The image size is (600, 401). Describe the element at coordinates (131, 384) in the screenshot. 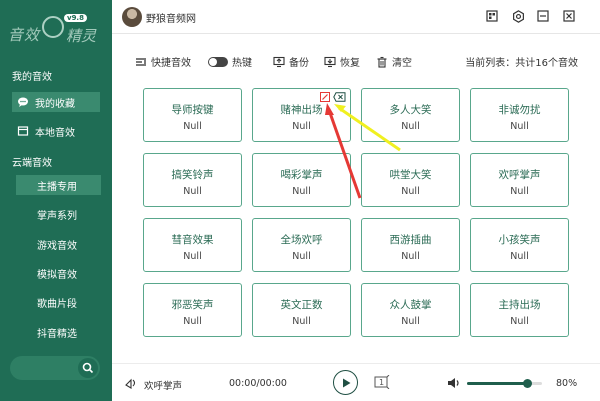

I see `music-note-icon` at that location.